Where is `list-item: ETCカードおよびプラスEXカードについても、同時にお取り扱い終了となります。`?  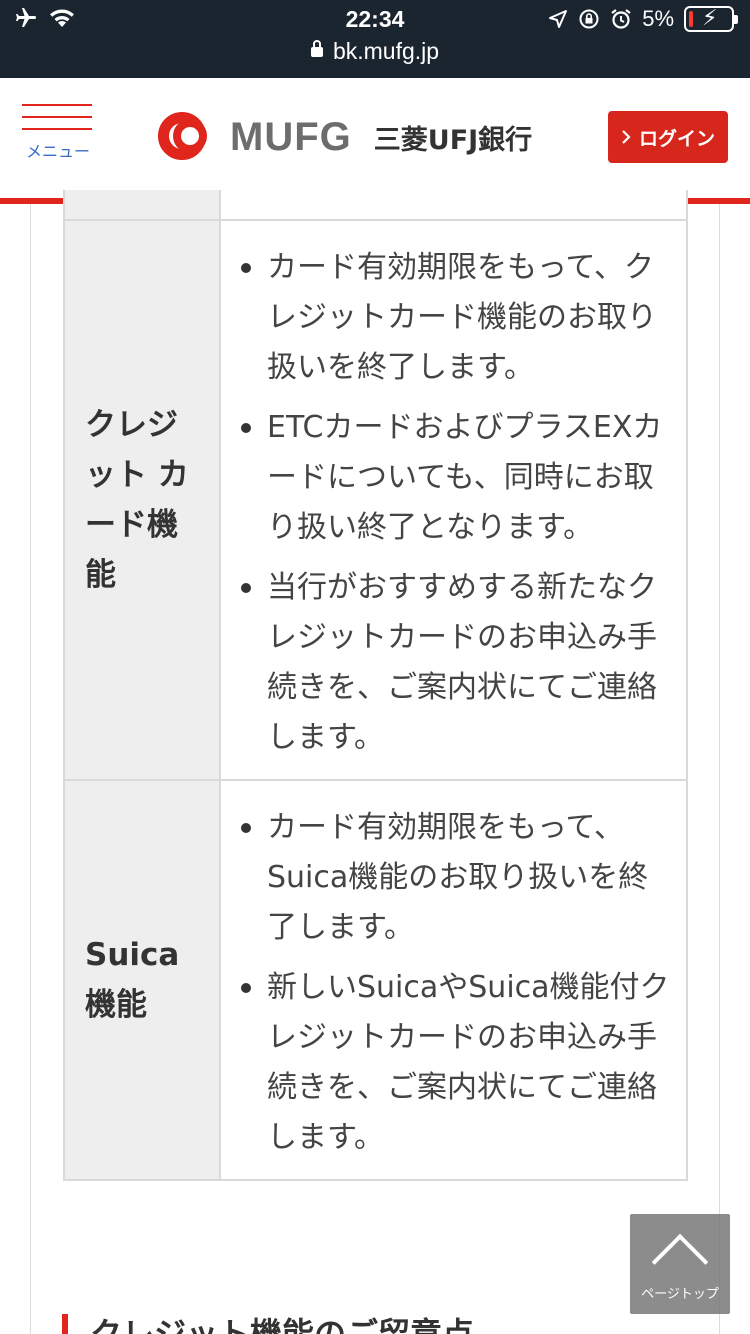
list-item: ETCカードおよびプラスEXカードについても、同時にお取り扱い終了となります。 is located at coordinates (458, 478).